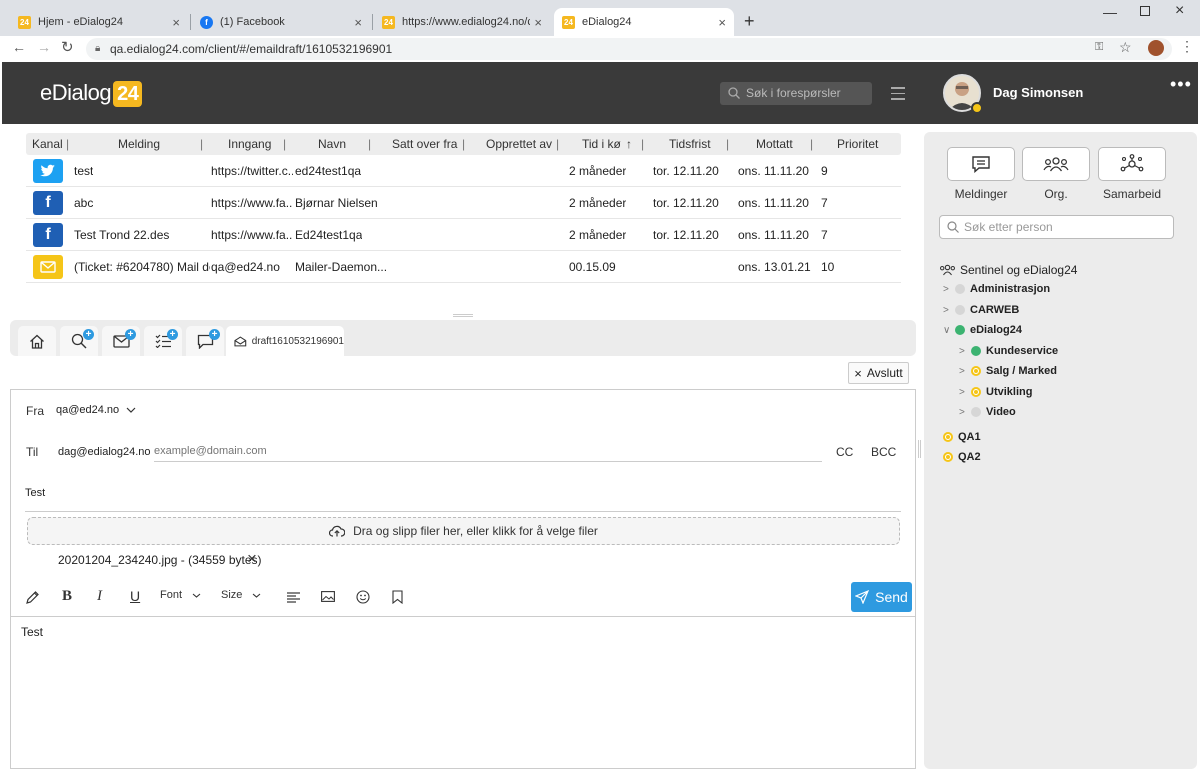  What do you see at coordinates (67, 596) in the screenshot?
I see `bold-icon: B` at bounding box center [67, 596].